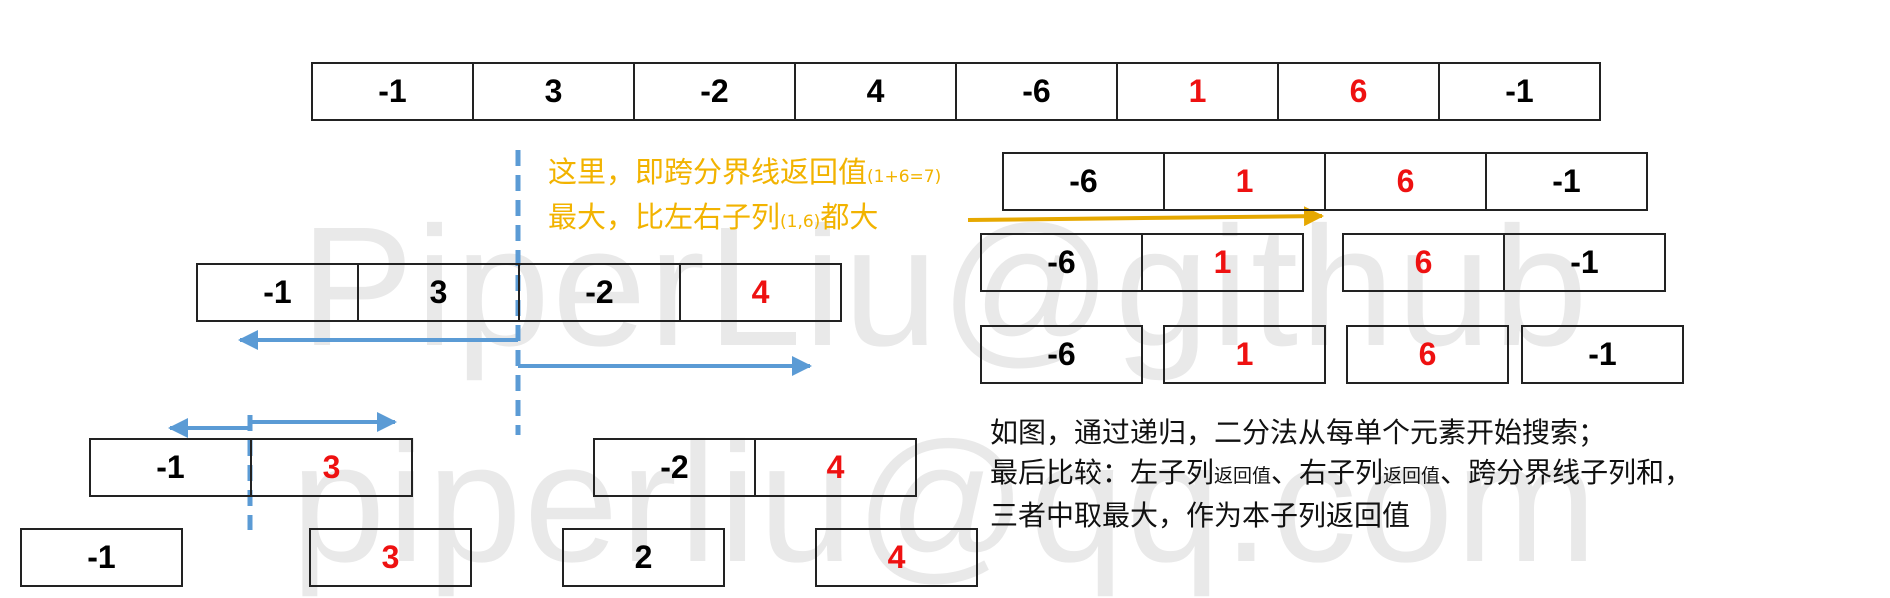 This screenshot has height=598, width=1890. I want to click on right-quarter-array-b: 6 -1, so click(1504, 262).